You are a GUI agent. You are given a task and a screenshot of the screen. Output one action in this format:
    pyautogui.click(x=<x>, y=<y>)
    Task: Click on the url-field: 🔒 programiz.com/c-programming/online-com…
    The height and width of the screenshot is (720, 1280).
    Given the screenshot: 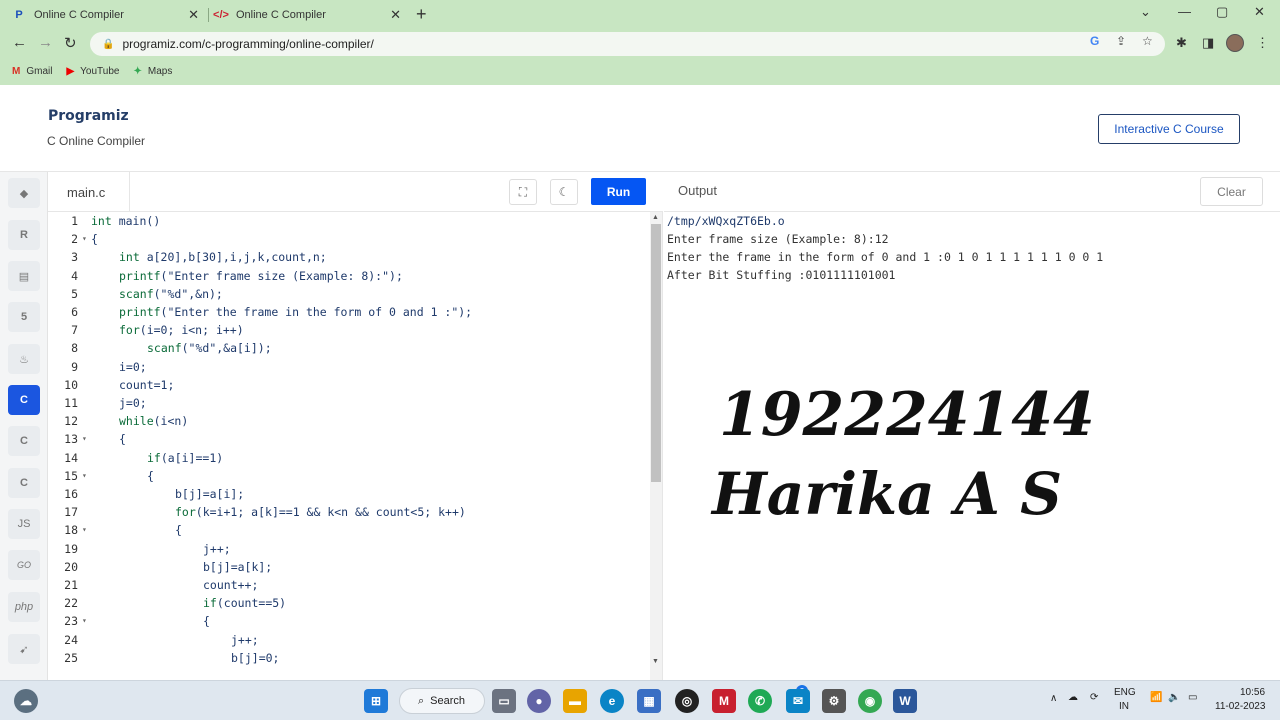 What is the action you would take?
    pyautogui.click(x=627, y=44)
    